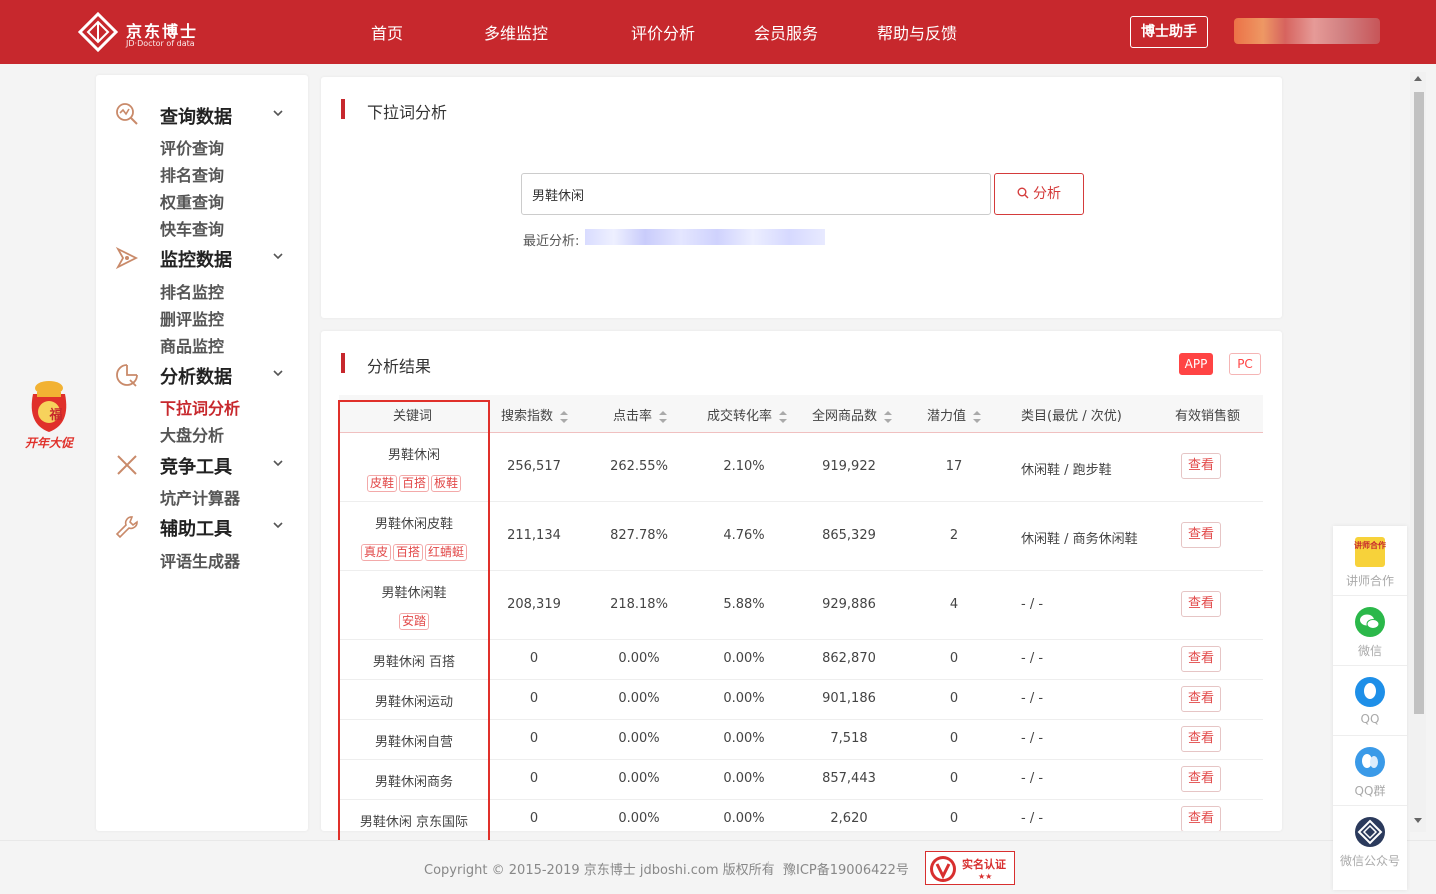  I want to click on sidebar-item-weight-query: 权重查询, so click(192, 201).